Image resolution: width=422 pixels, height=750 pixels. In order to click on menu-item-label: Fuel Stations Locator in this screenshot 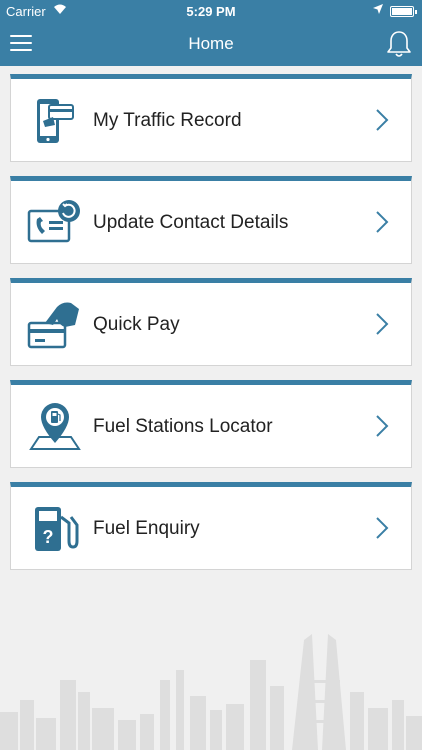, I will do `click(183, 426)`.